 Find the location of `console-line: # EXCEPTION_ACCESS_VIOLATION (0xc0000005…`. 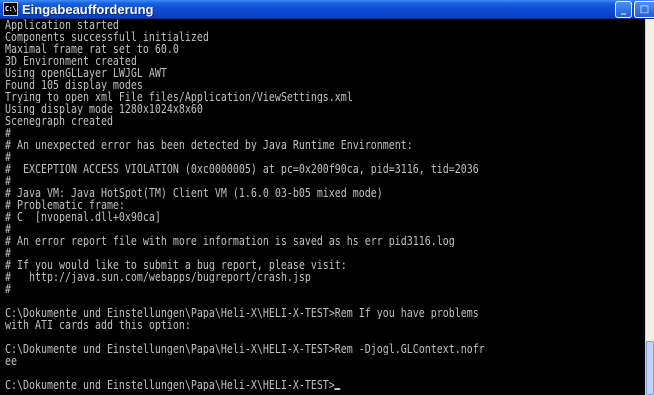

console-line: # EXCEPTION_ACCESS_VIOLATION (0xc0000005… is located at coordinates (242, 169).